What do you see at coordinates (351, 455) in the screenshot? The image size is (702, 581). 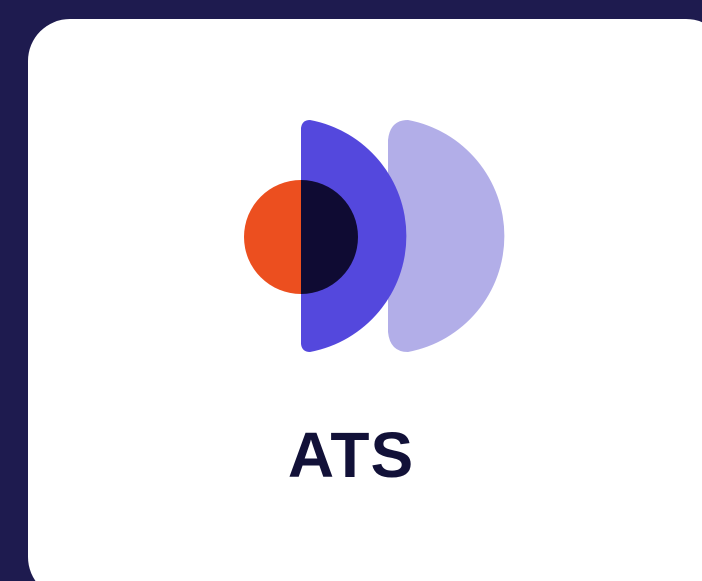 I see `app-label: ATS` at bounding box center [351, 455].